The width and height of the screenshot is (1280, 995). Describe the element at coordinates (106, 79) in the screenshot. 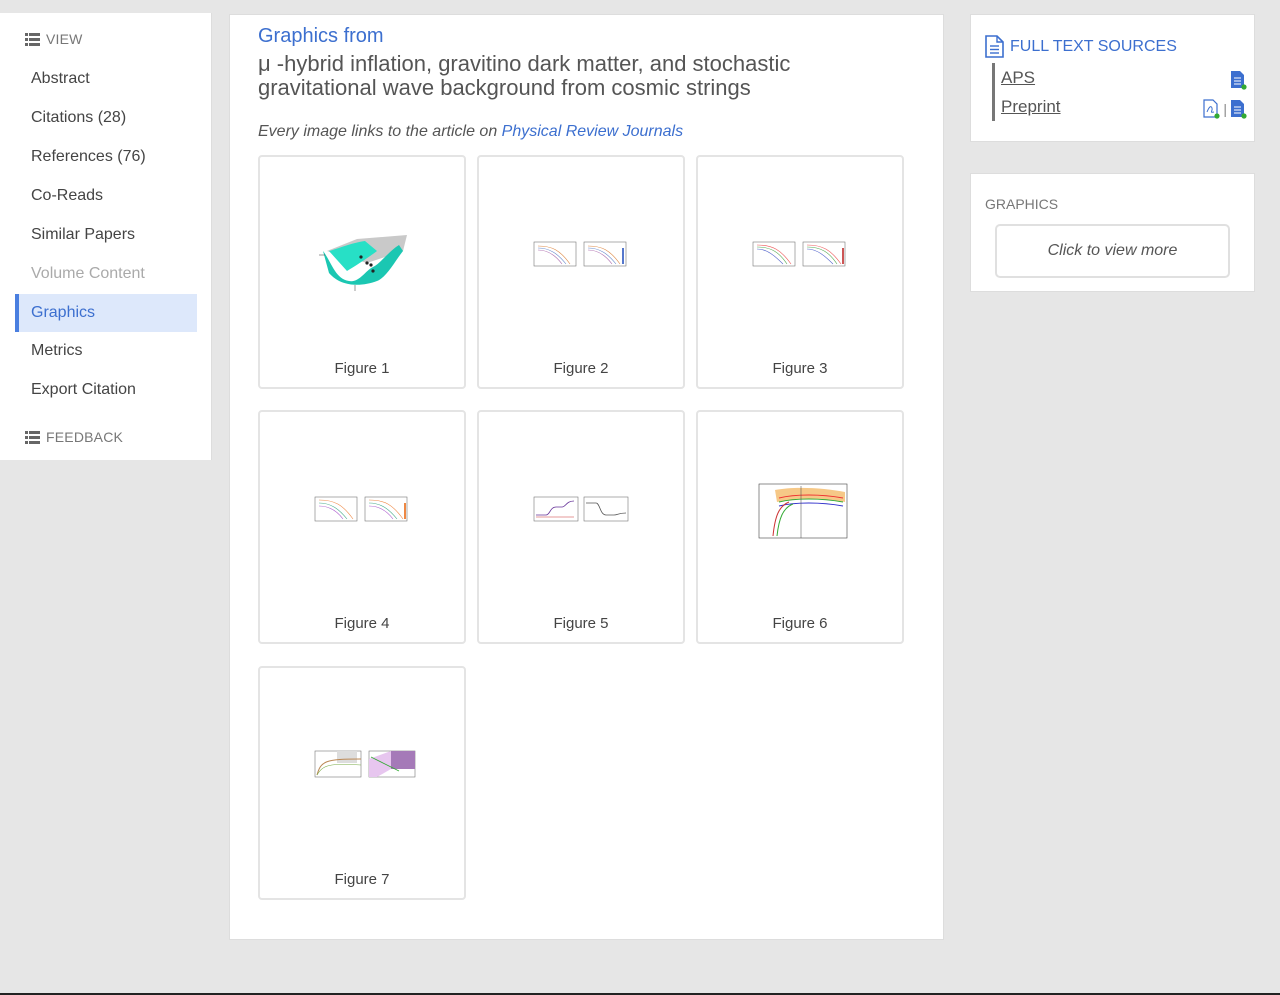

I see `sidebar-item-abstract: Abstract` at that location.